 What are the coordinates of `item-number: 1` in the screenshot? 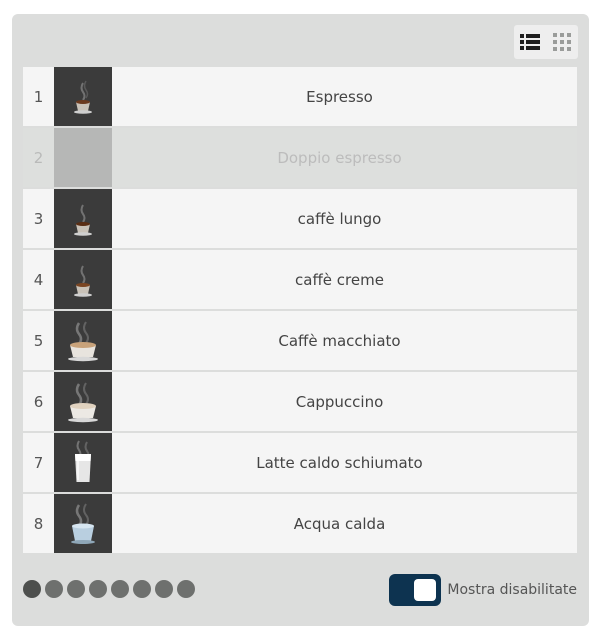 It's located at (38, 96).